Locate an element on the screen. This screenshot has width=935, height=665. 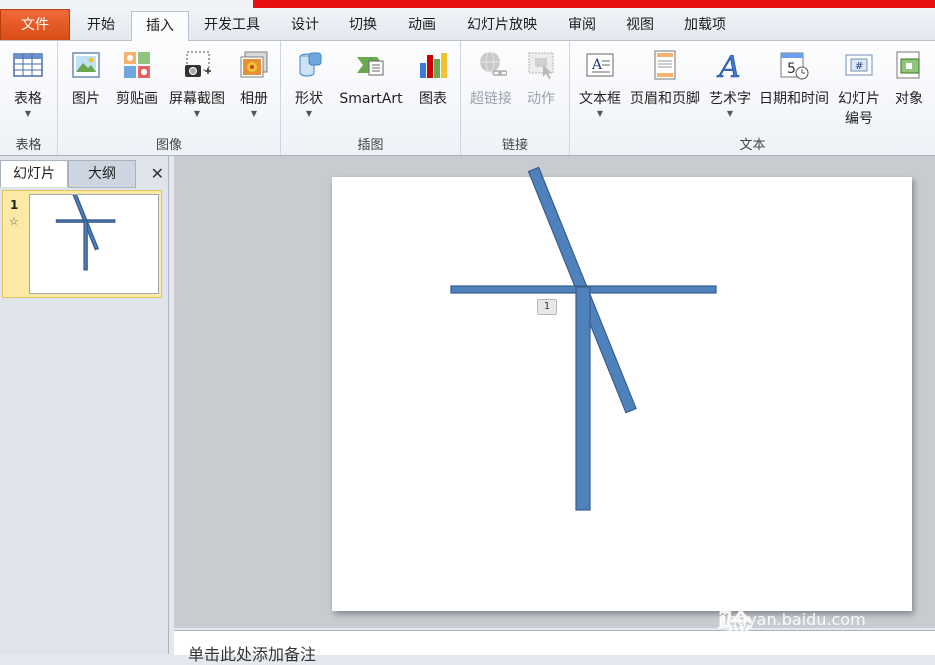
watermark-logo: Bai du 经验 is located at coordinates (805, 602).